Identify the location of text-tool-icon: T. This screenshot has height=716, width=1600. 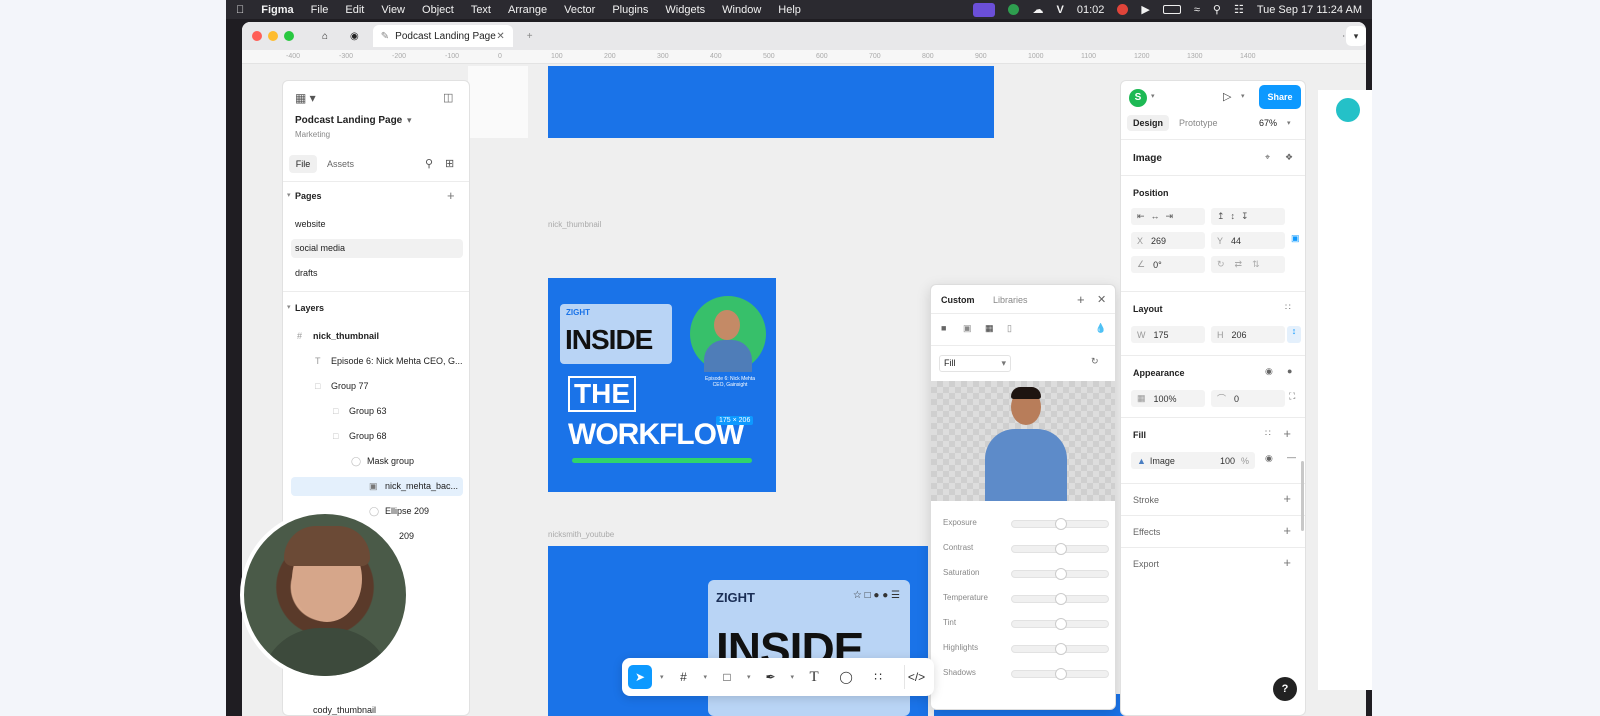
(814, 677).